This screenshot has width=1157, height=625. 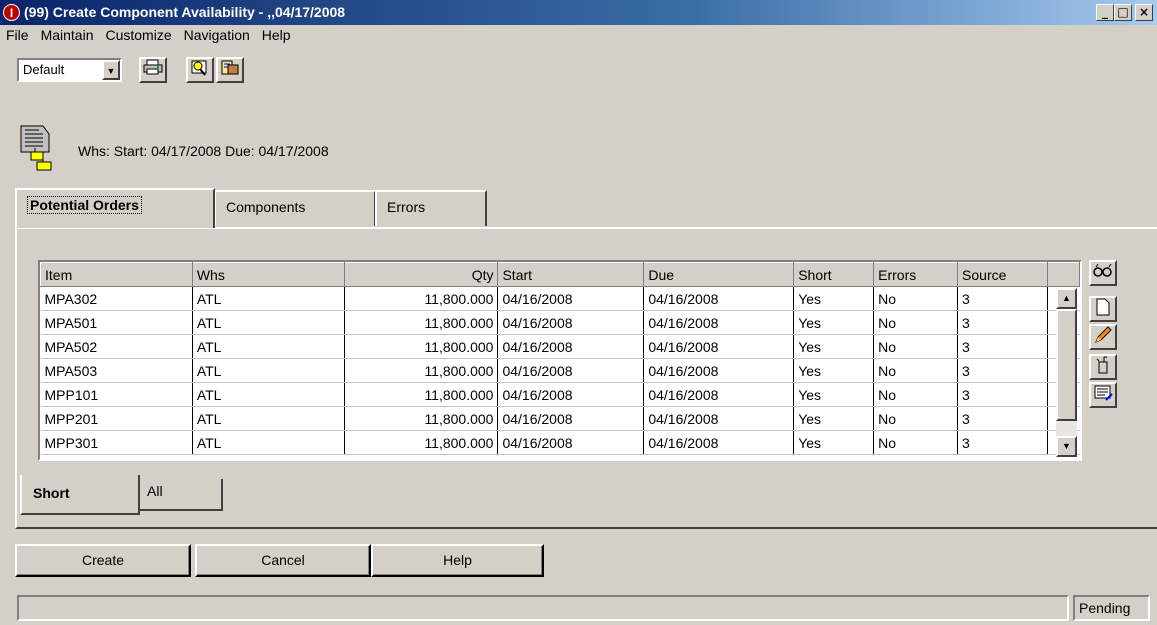 I want to click on column-header-due: Due, so click(x=719, y=274).